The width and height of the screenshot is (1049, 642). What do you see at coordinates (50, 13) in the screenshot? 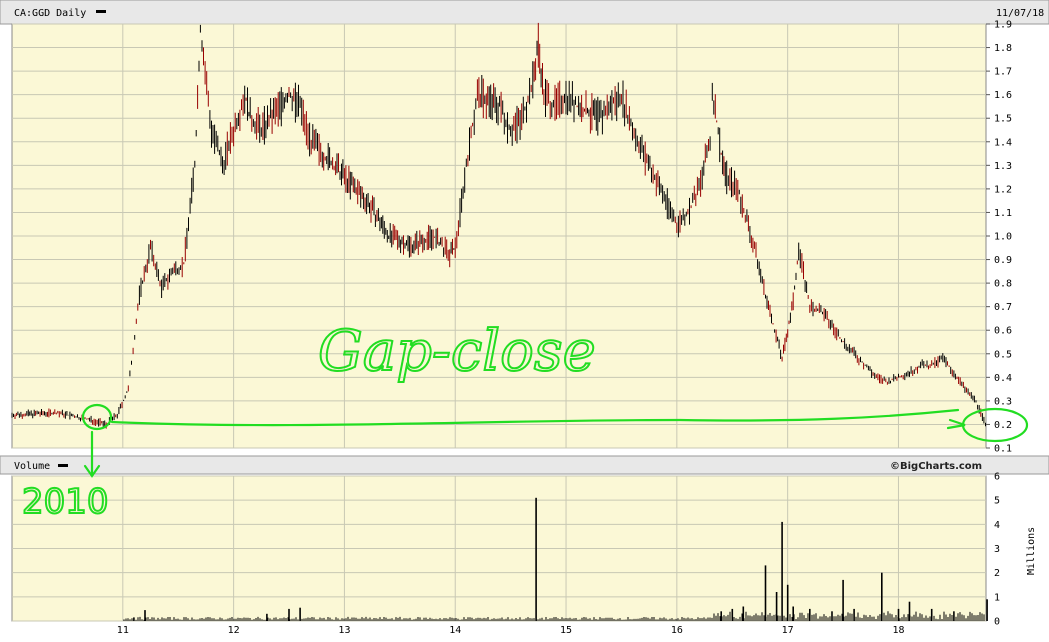
I see `header-symbol: CA:GGD Daily` at bounding box center [50, 13].